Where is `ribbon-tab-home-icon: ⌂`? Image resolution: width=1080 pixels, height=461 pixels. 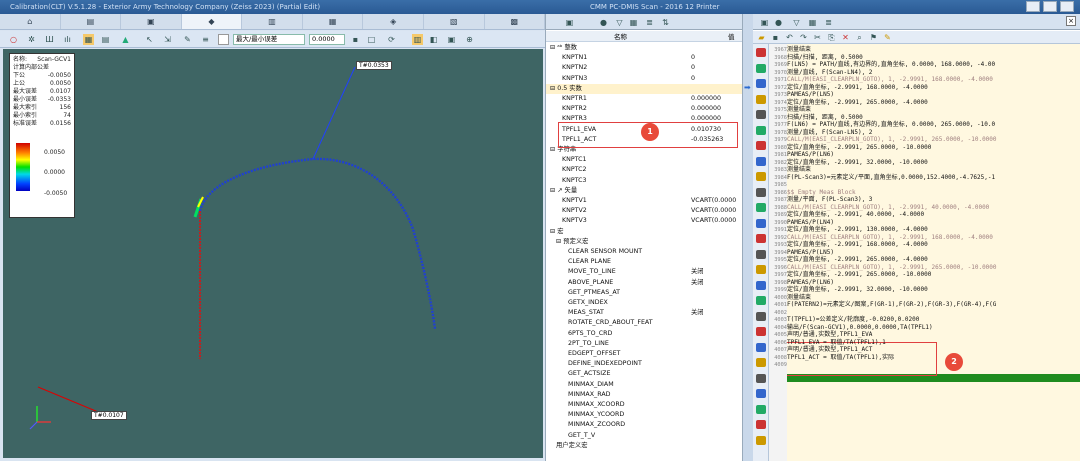 ribbon-tab-home-icon: ⌂ is located at coordinates (30, 21).